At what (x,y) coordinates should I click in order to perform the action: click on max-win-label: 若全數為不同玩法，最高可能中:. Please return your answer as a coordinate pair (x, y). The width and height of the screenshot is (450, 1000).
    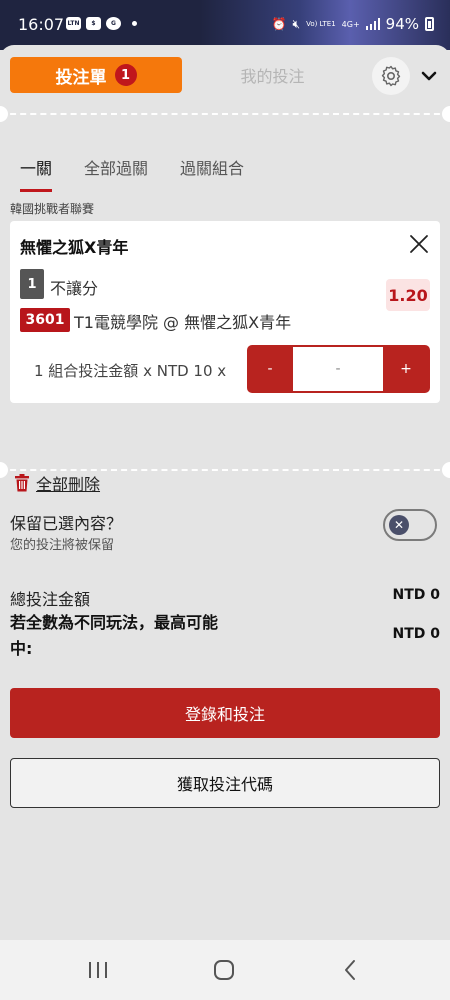
    Looking at the image, I should click on (114, 635).